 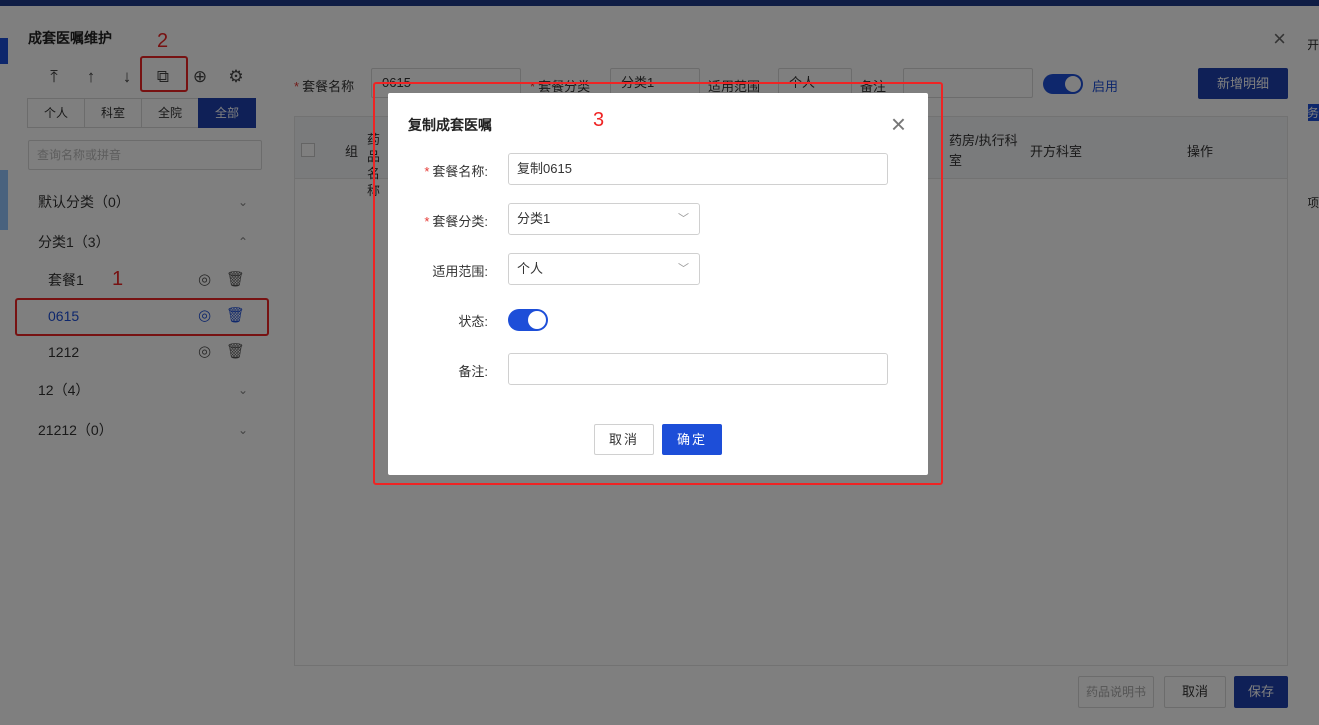 What do you see at coordinates (698, 369) in the screenshot?
I see `remark-input` at bounding box center [698, 369].